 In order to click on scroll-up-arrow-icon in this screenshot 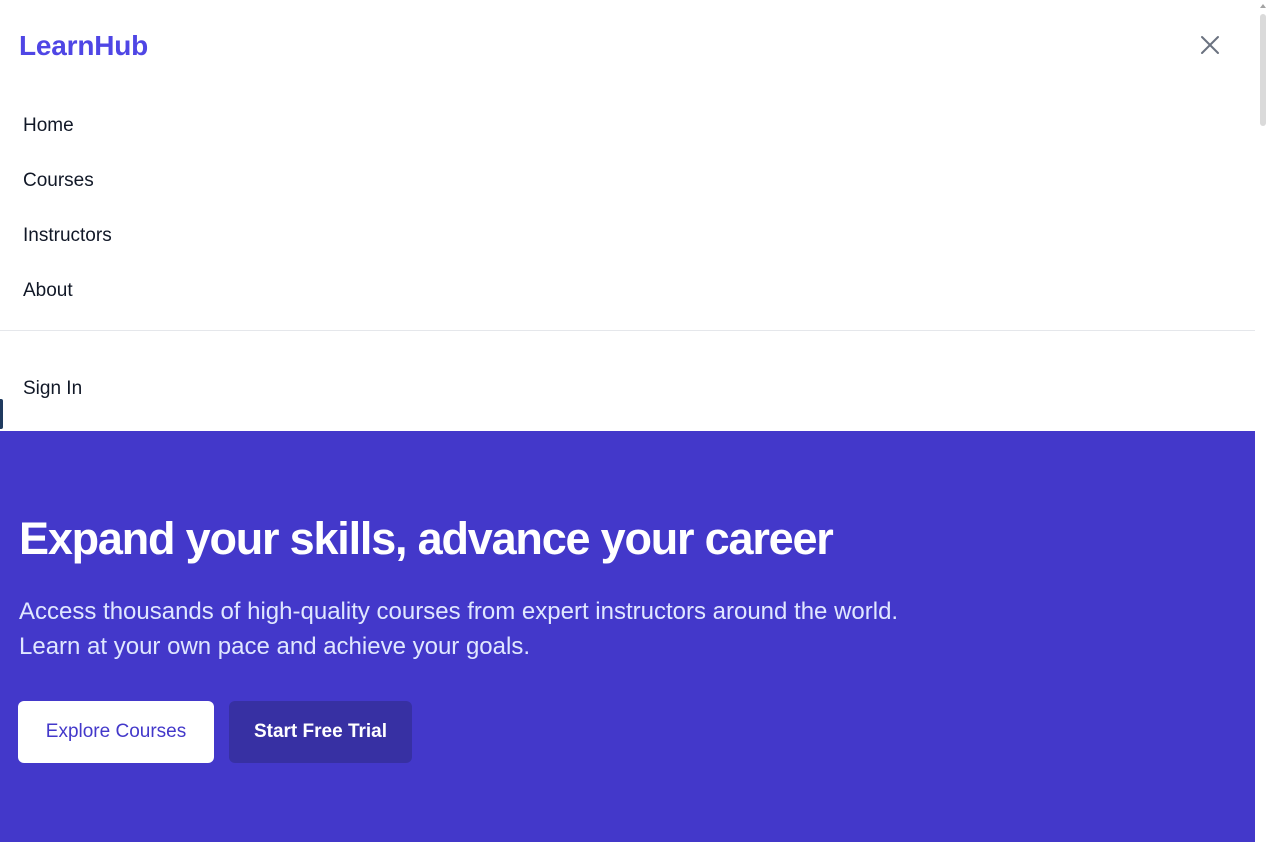, I will do `click(1263, 6)`.